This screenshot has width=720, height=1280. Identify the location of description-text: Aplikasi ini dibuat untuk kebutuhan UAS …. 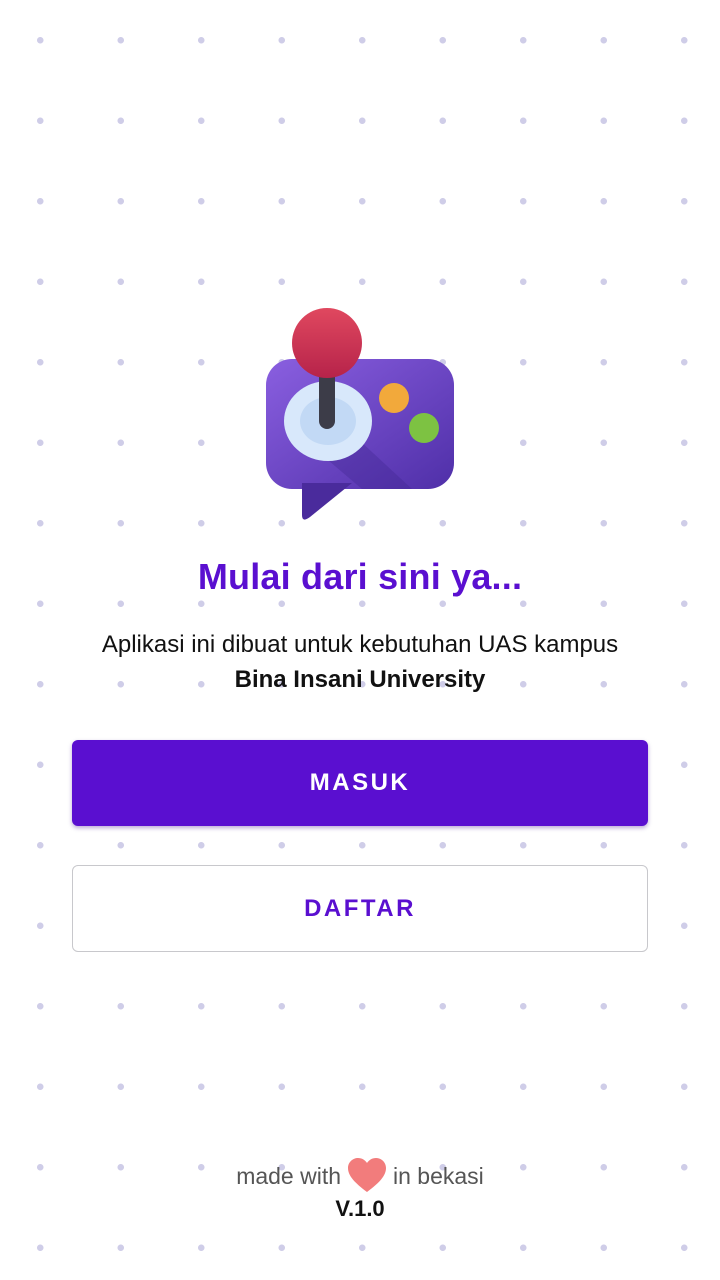
(360, 644).